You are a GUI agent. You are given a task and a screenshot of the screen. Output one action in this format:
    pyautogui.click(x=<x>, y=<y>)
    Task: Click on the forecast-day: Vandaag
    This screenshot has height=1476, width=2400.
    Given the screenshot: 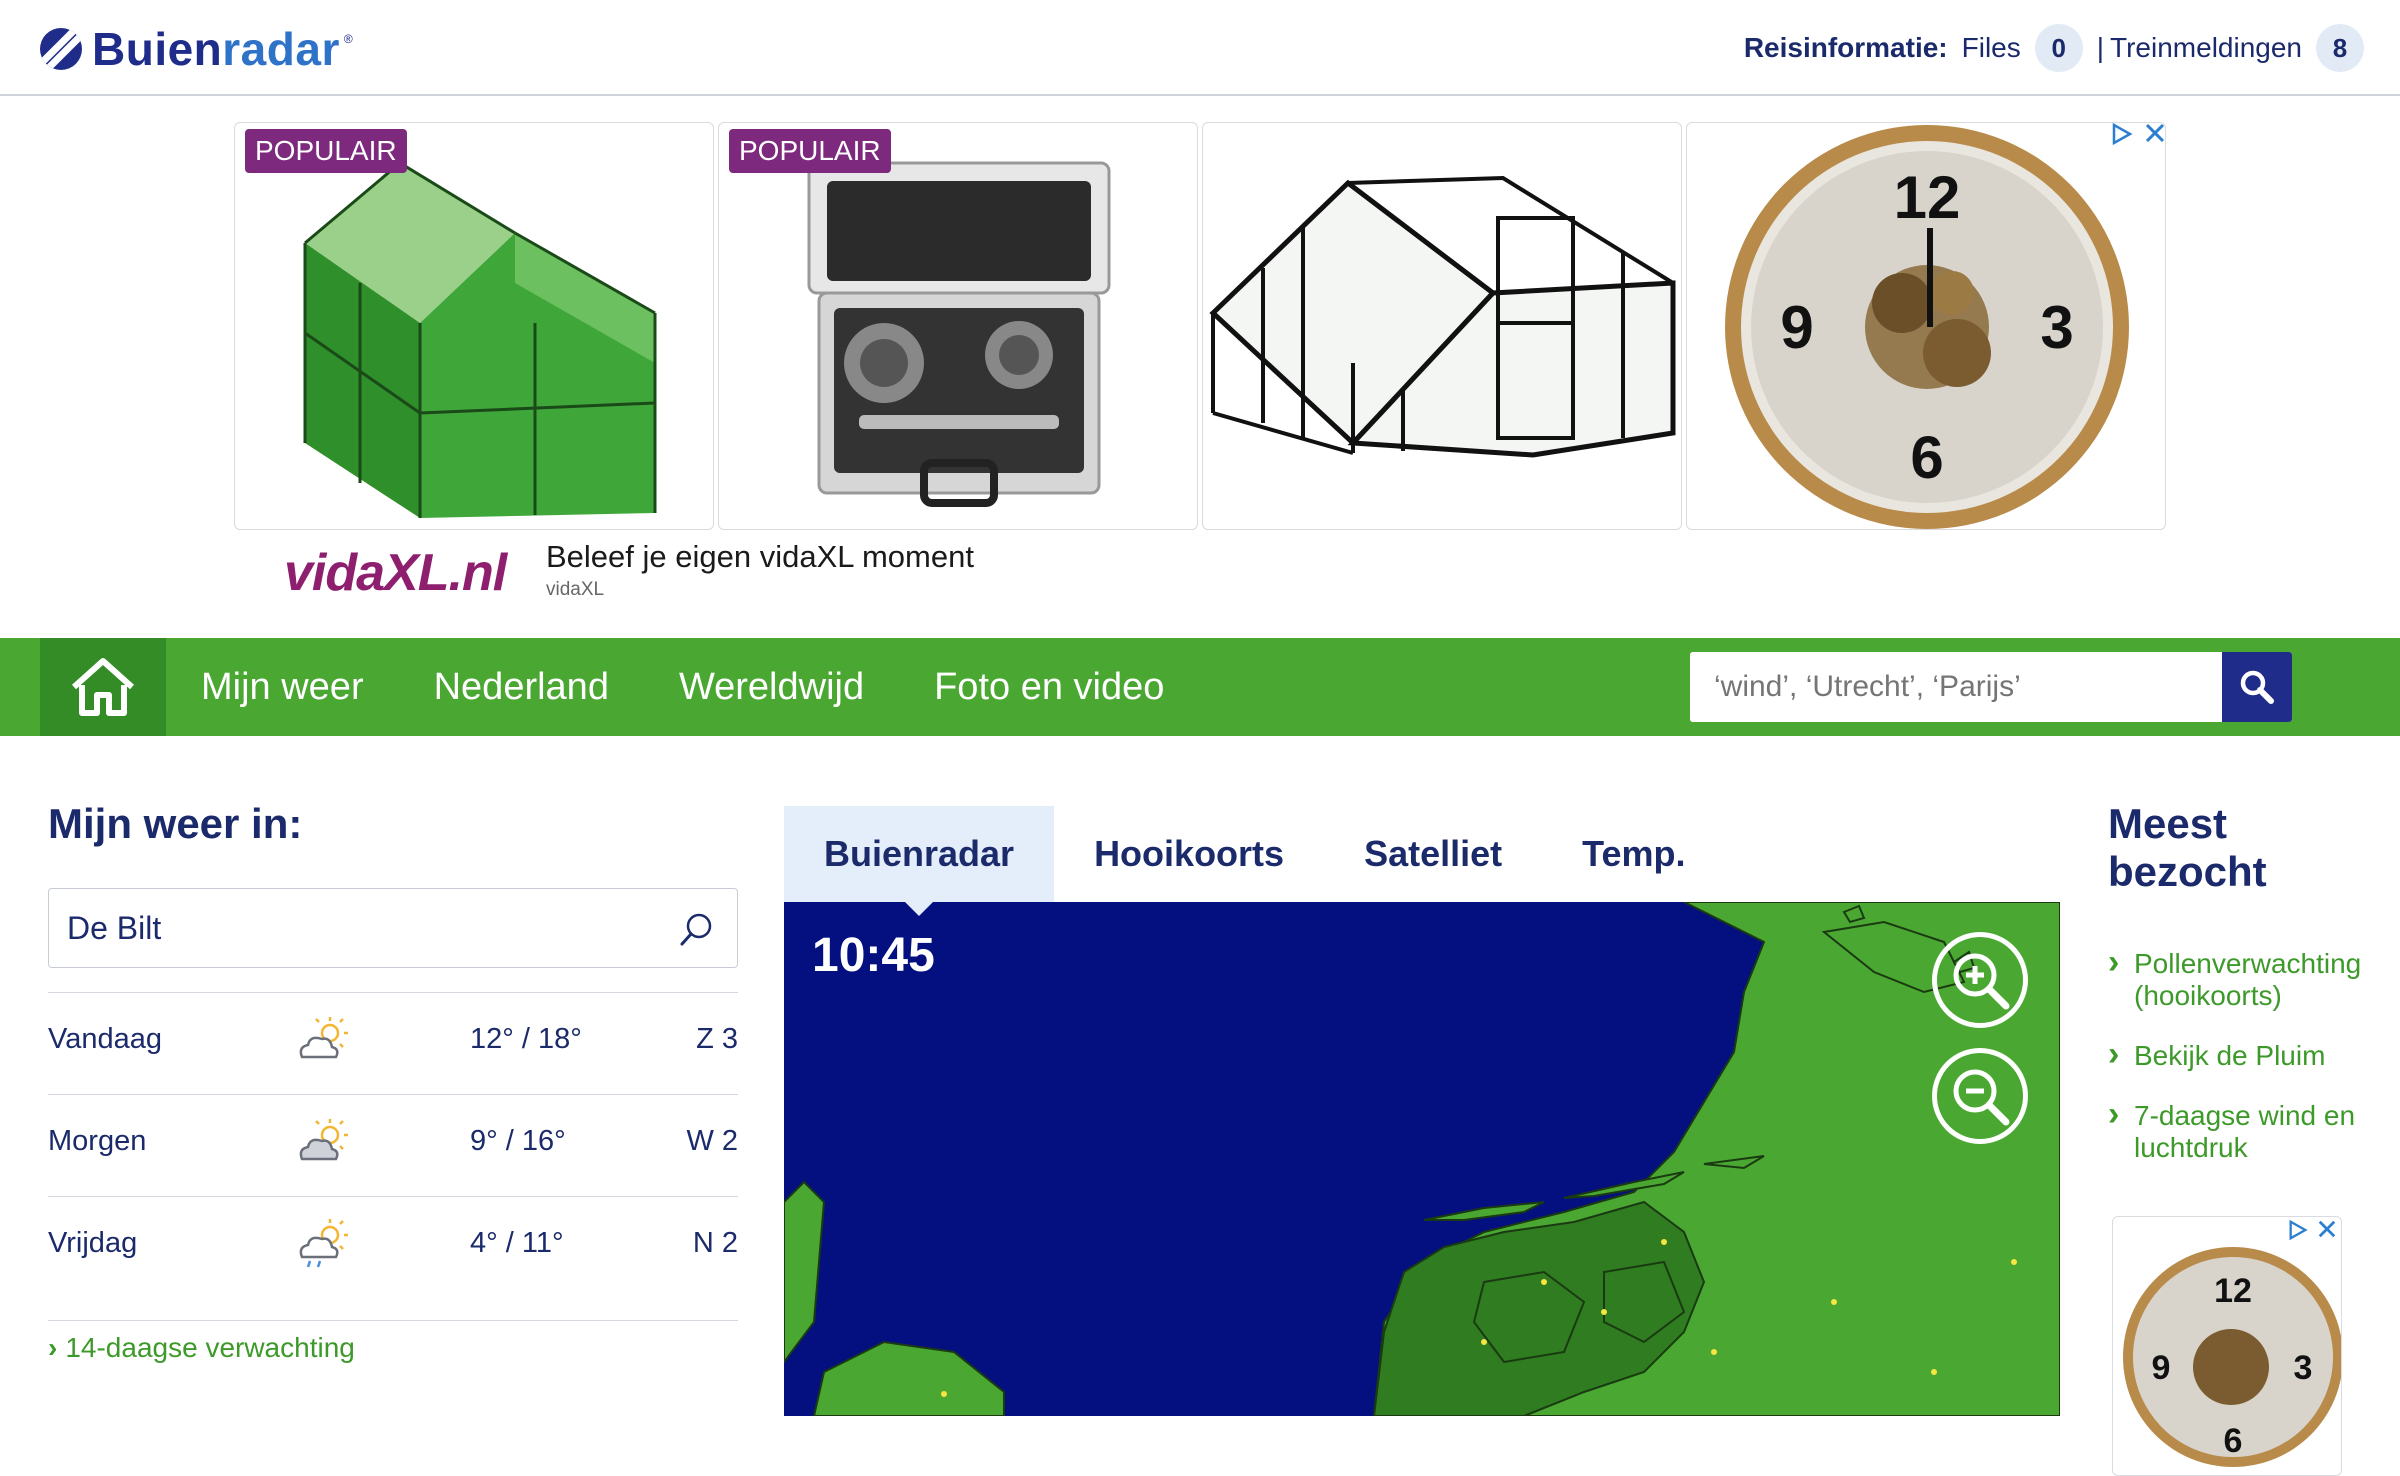 What is the action you would take?
    pyautogui.click(x=105, y=1039)
    